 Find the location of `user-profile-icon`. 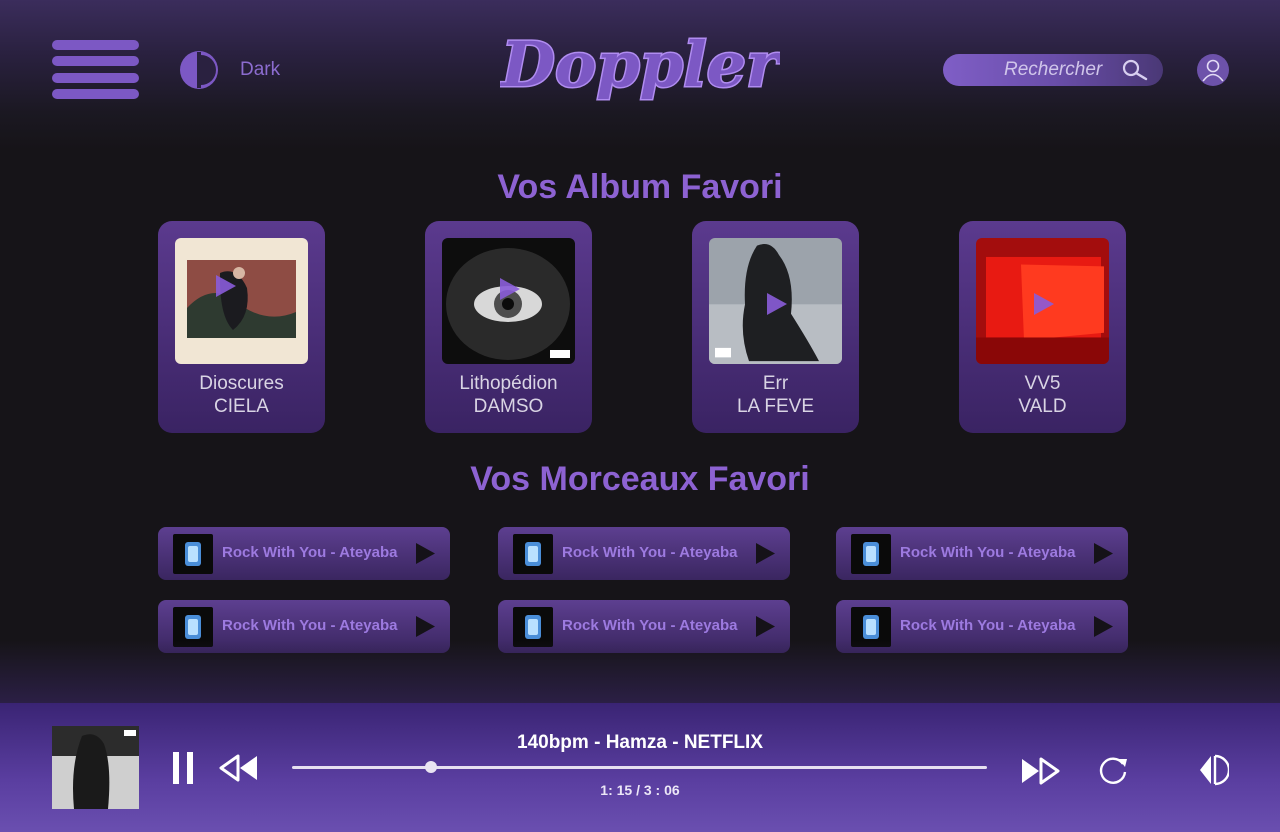

user-profile-icon is located at coordinates (1213, 70).